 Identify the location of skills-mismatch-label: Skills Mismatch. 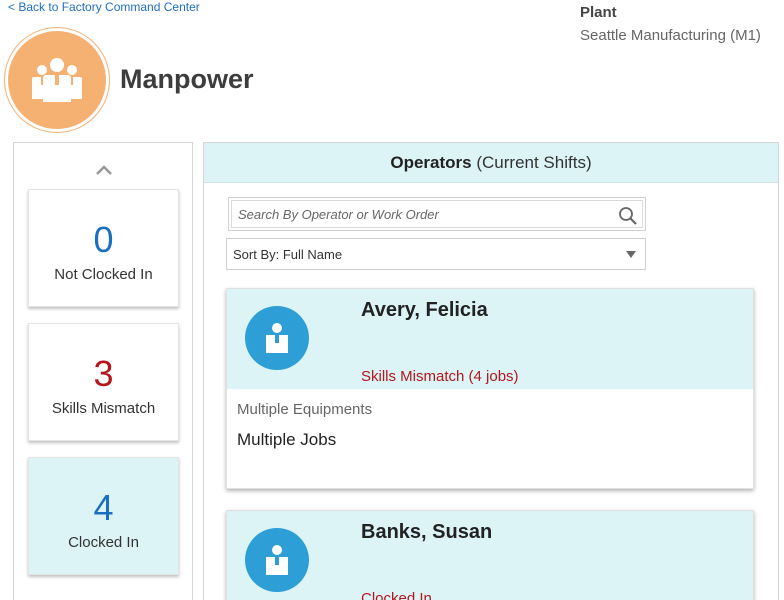
(103, 408).